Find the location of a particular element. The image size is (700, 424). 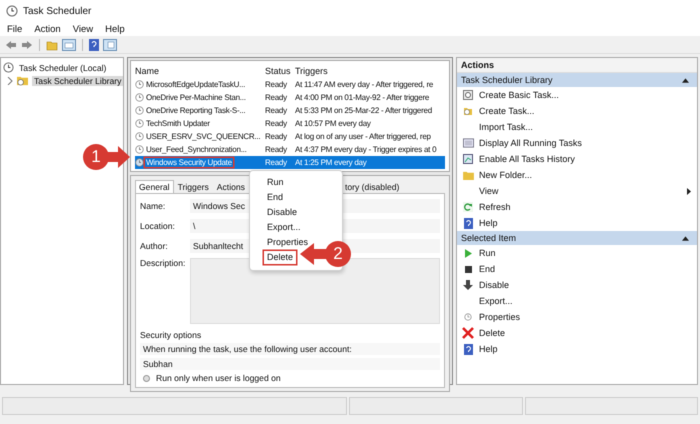

section-header: Selected Item is located at coordinates (577, 238).